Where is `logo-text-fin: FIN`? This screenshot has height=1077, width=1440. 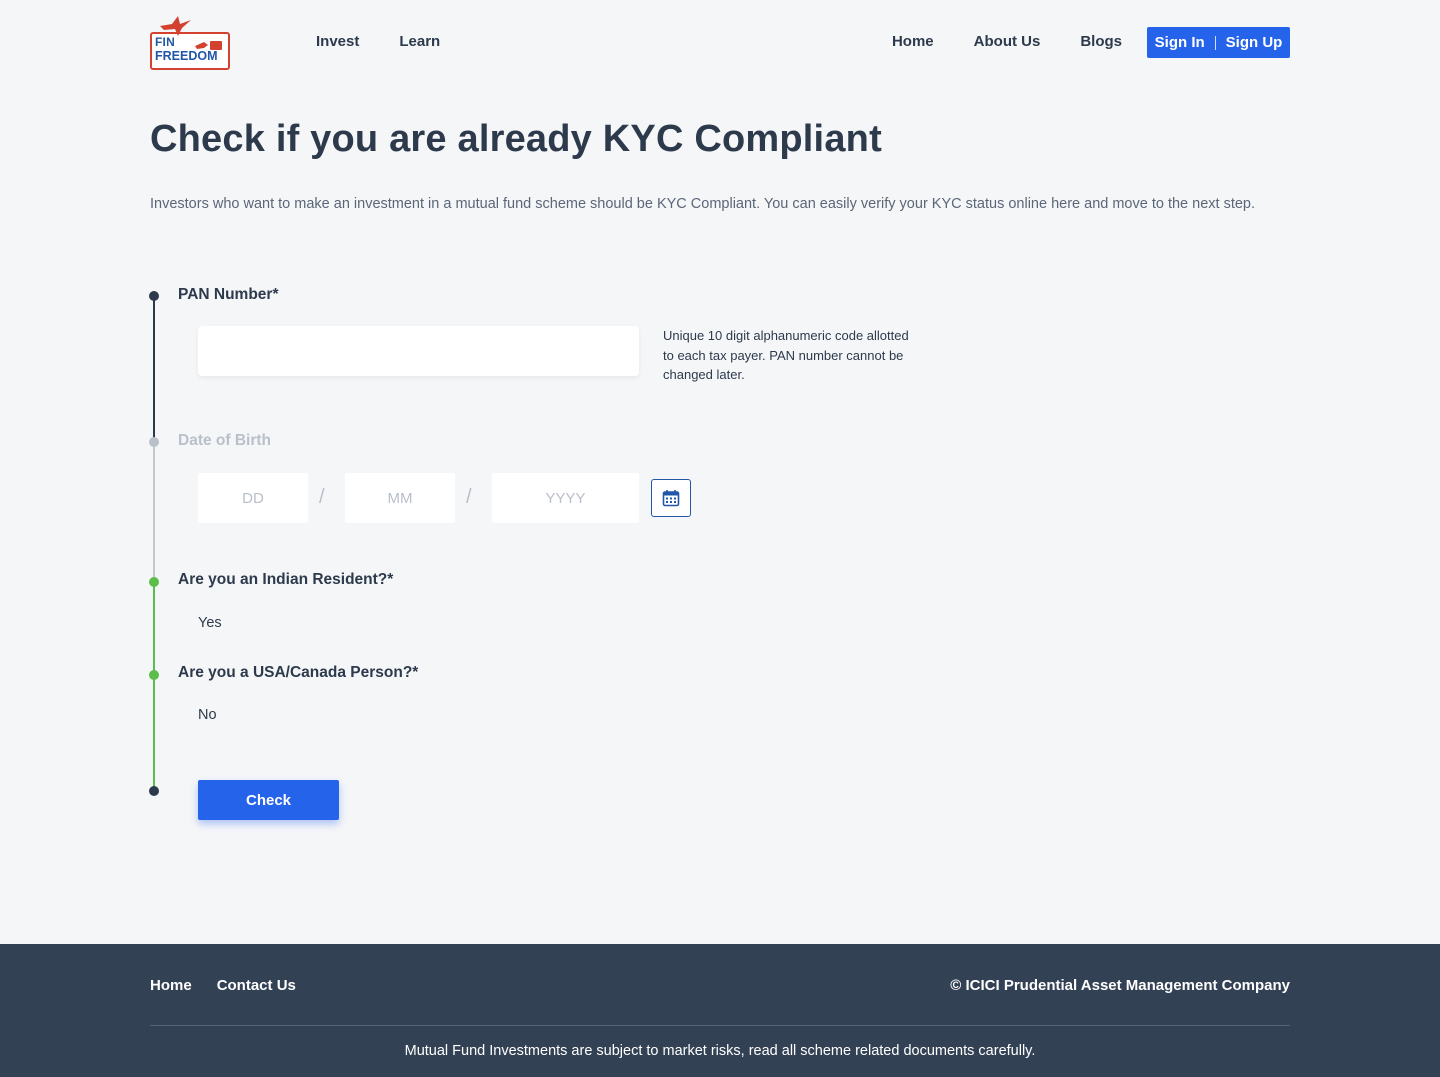 logo-text-fin: FIN is located at coordinates (165, 42).